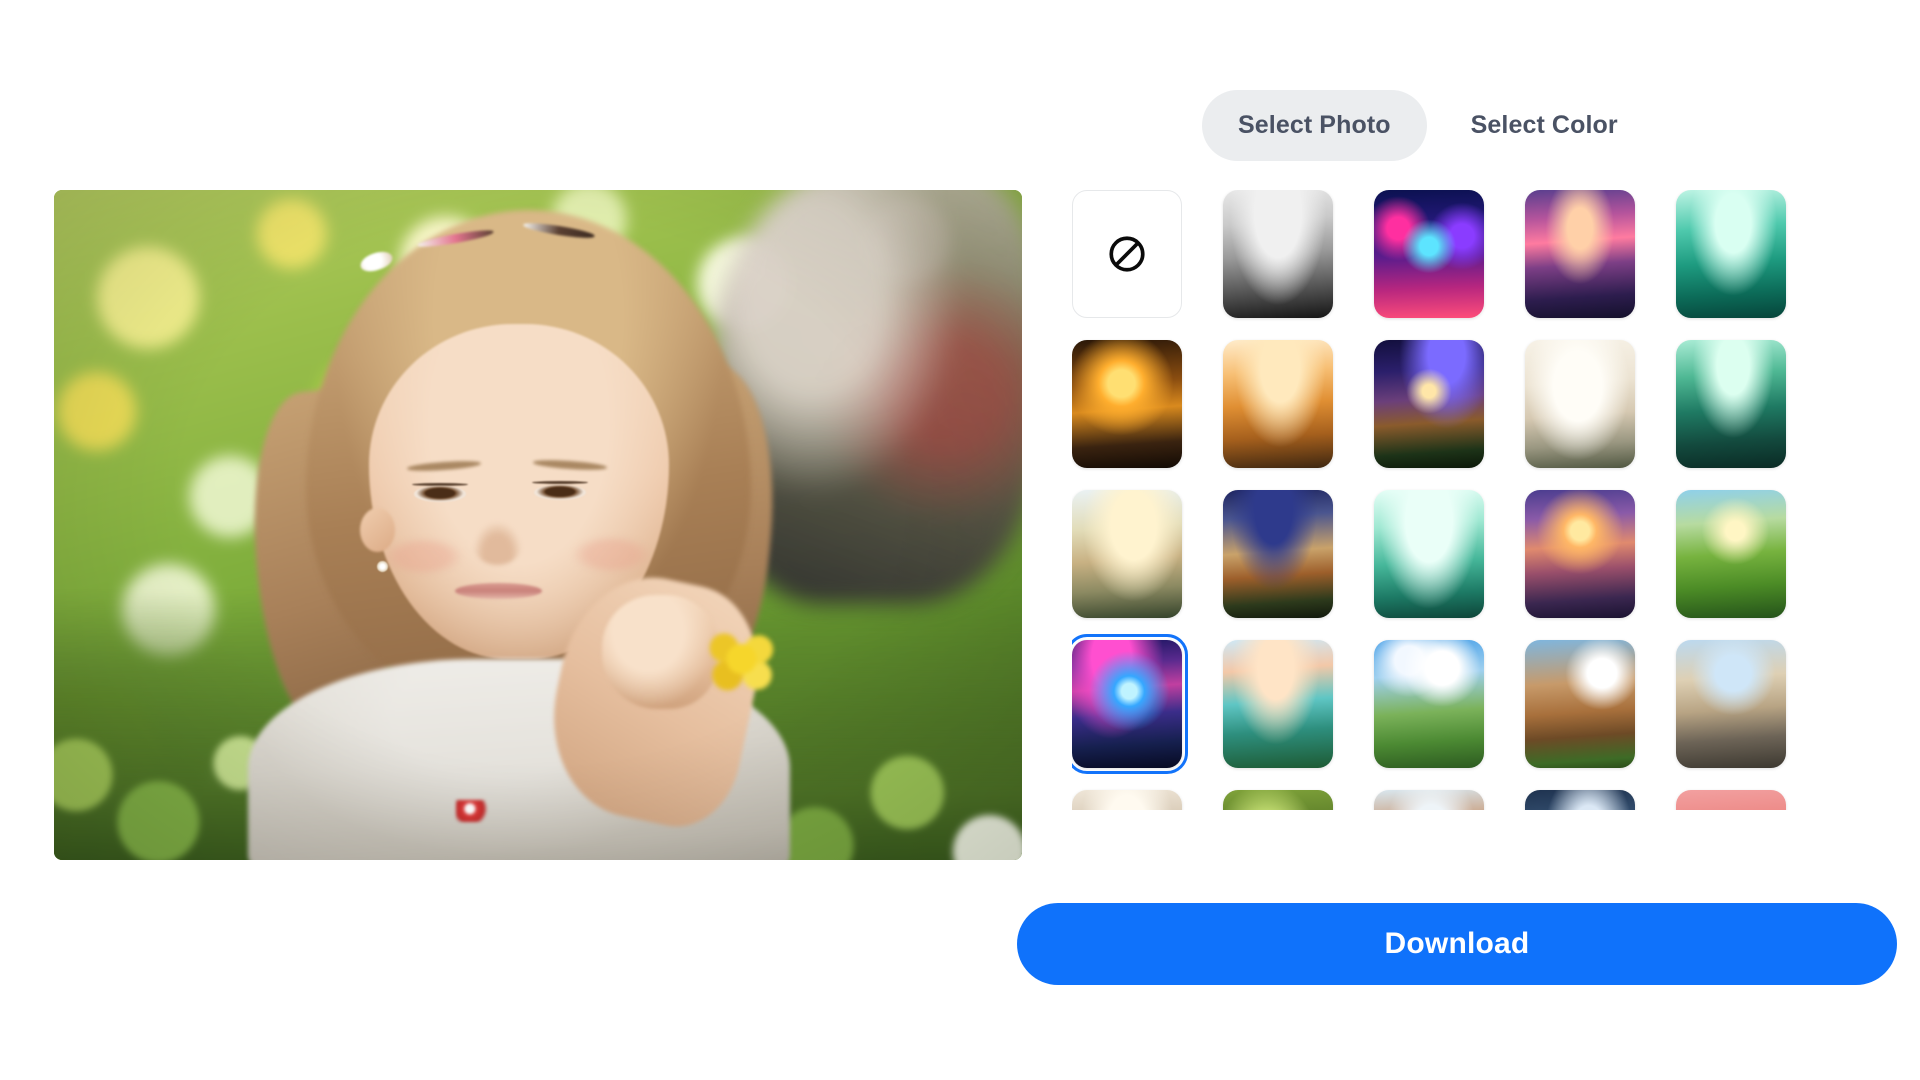 The height and width of the screenshot is (1080, 1920). What do you see at coordinates (497, 543) in the screenshot?
I see `nose` at bounding box center [497, 543].